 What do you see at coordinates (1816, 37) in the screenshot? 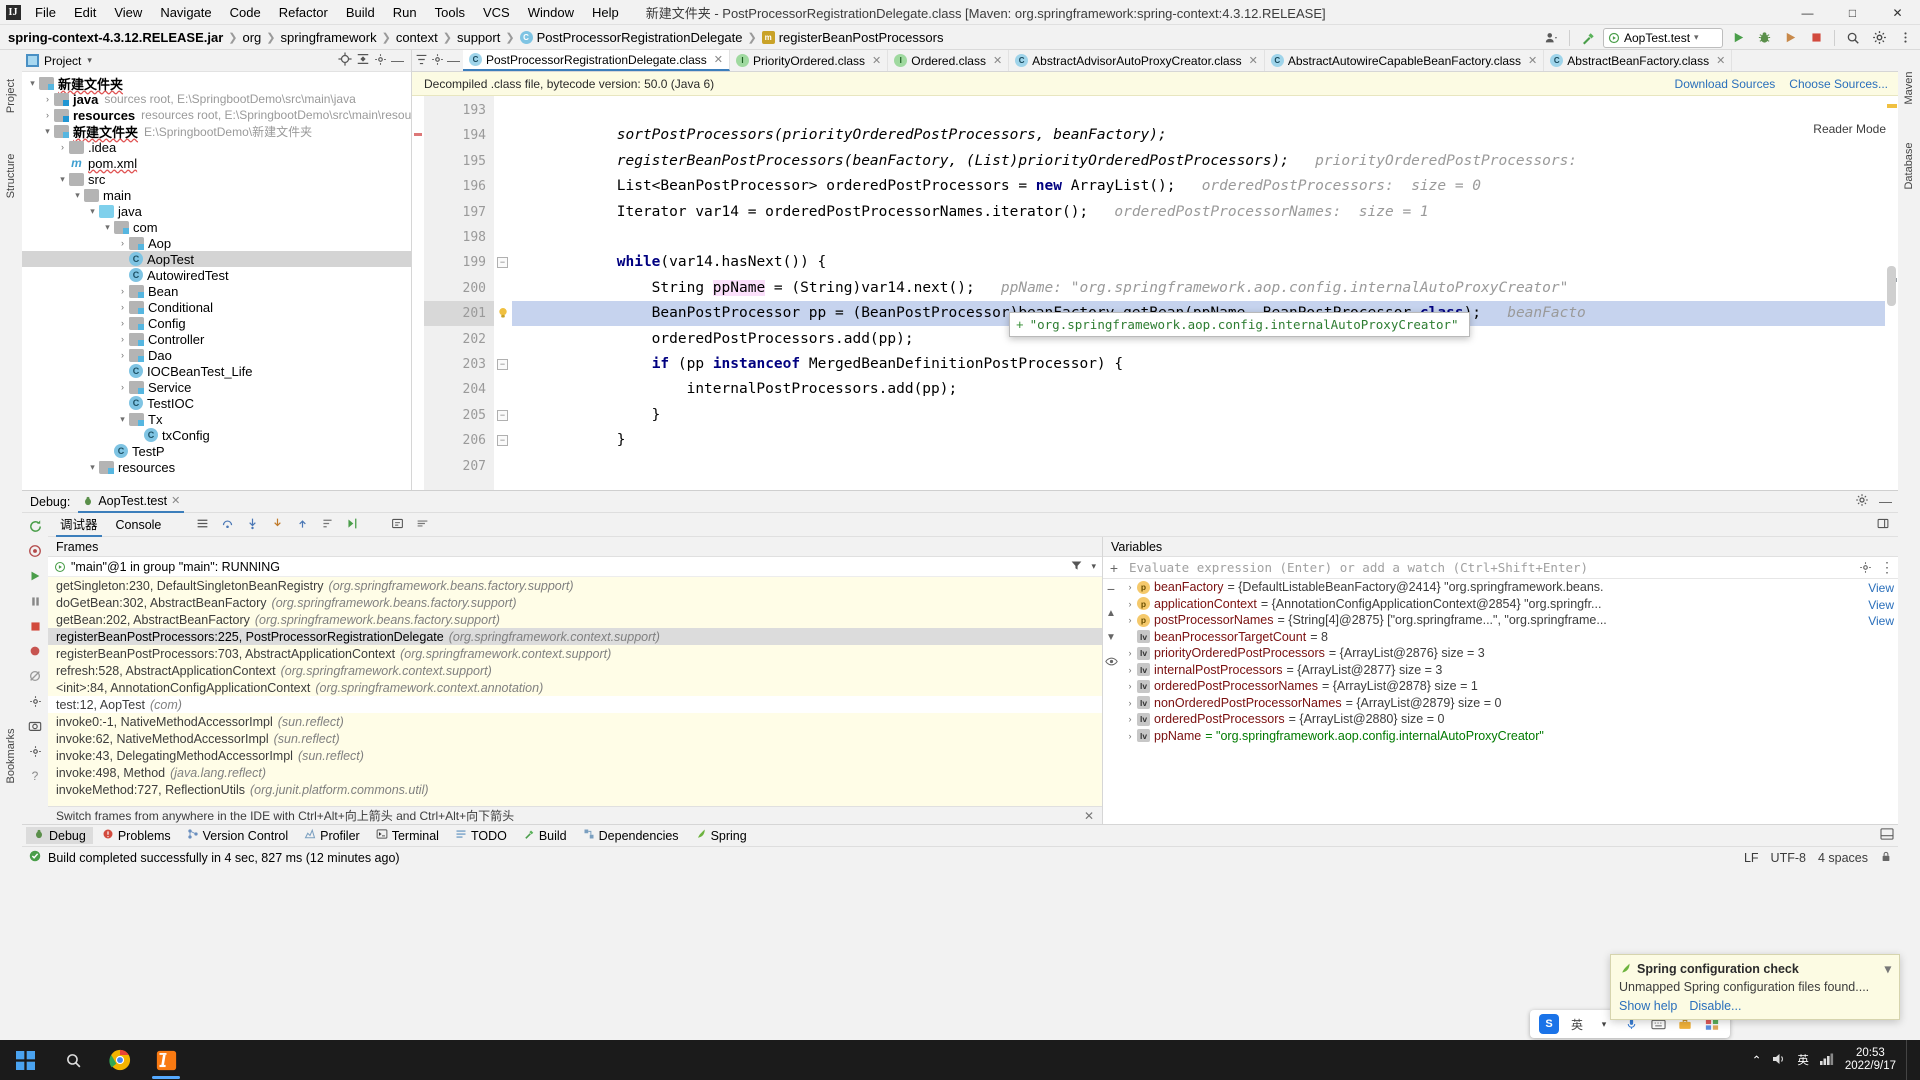
I see `stop-button` at bounding box center [1816, 37].